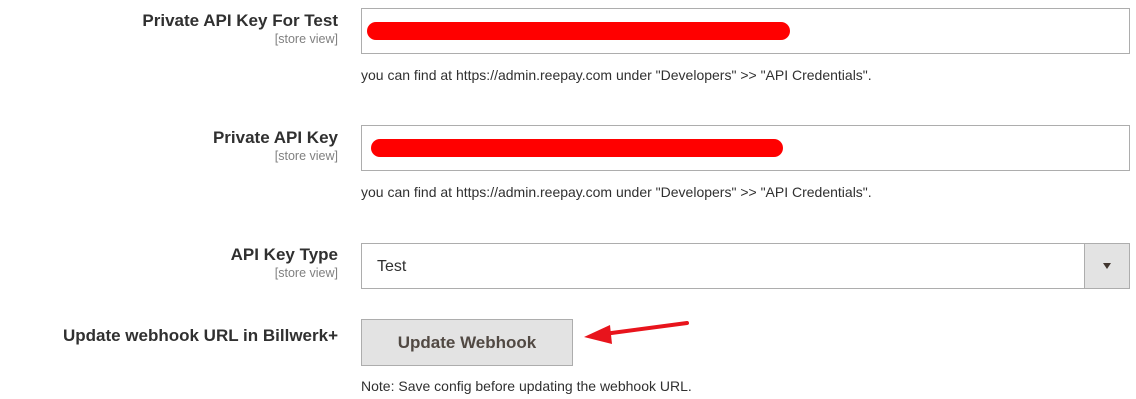 The width and height of the screenshot is (1136, 399). I want to click on private-key-test-scope: [store view], so click(306, 39).